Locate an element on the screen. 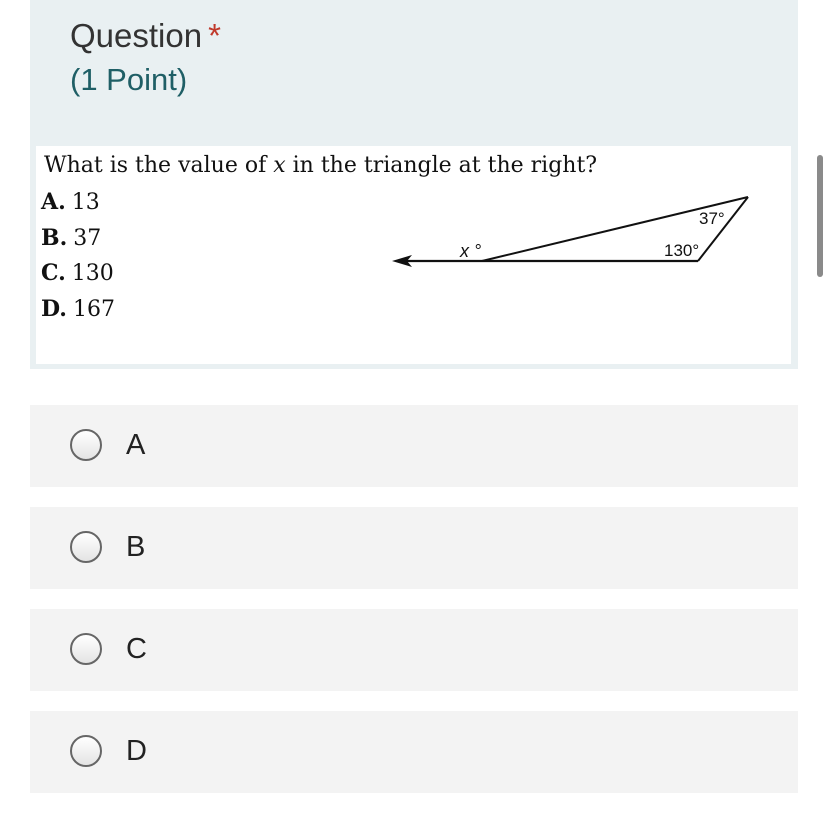  top-angle-label: 37° is located at coordinates (712, 218).